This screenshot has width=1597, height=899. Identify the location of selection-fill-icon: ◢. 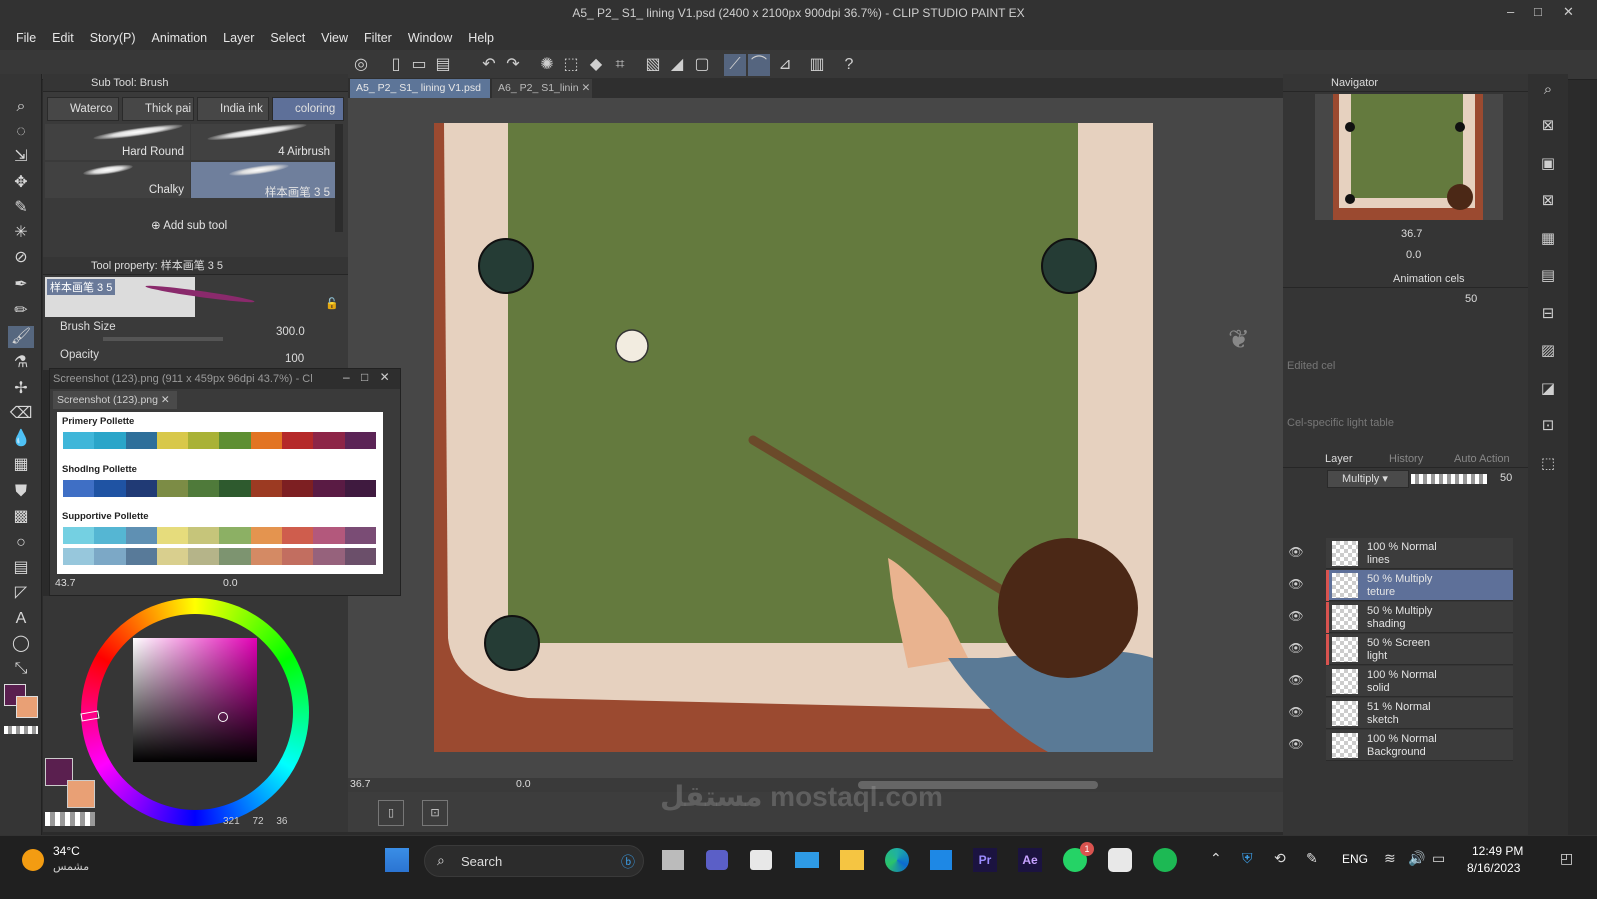
(677, 65).